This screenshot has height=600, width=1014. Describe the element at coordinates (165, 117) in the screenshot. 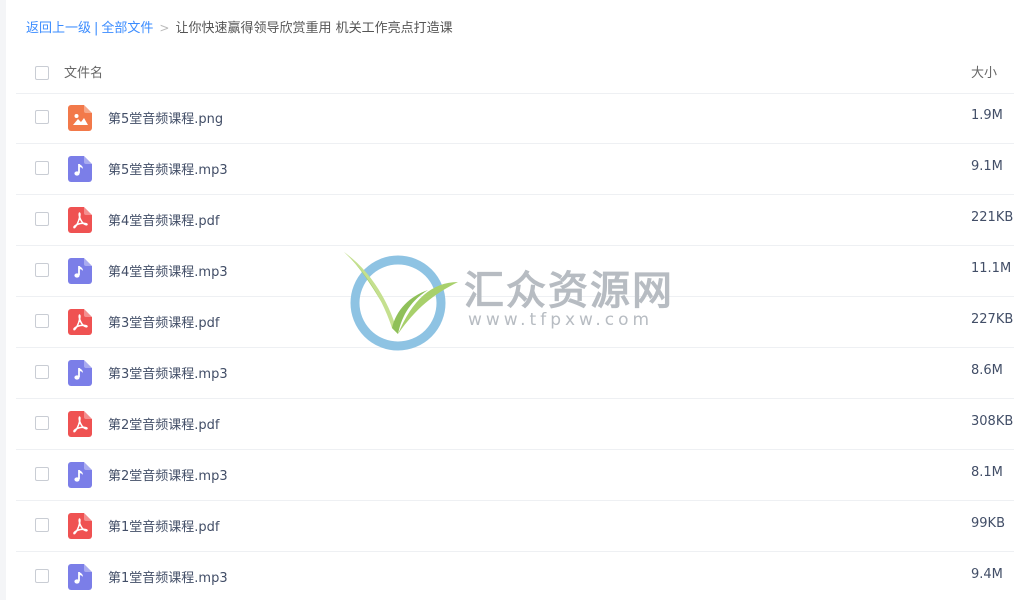

I see `file-name: 第5堂音频课程.png` at that location.